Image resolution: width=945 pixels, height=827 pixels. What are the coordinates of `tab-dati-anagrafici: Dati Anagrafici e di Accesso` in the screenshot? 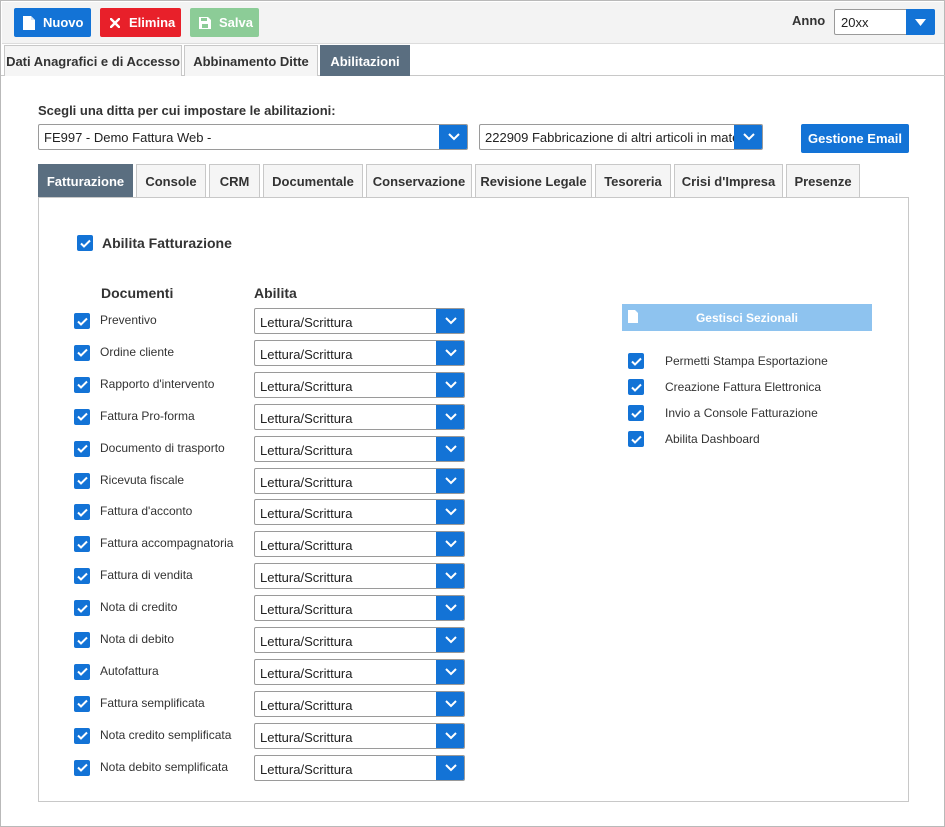 It's located at (93, 60).